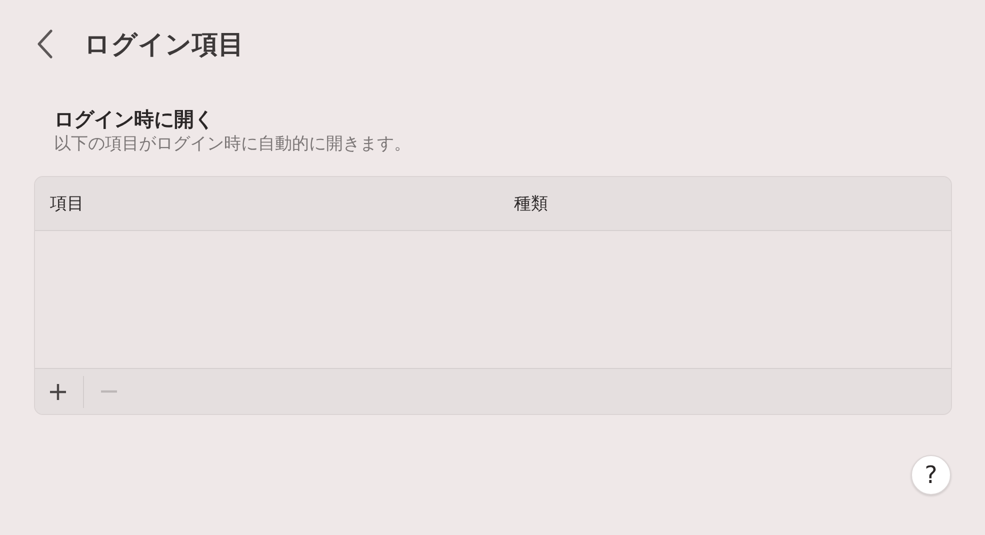 Image resolution: width=985 pixels, height=535 pixels. Describe the element at coordinates (164, 45) in the screenshot. I see `page-title: ログイン項目` at that location.